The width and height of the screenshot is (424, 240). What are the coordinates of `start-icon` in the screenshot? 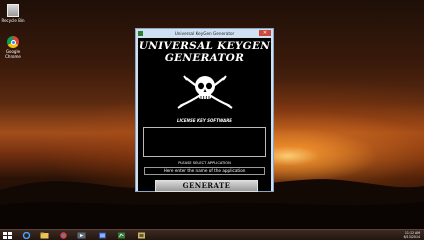 It's located at (7, 235).